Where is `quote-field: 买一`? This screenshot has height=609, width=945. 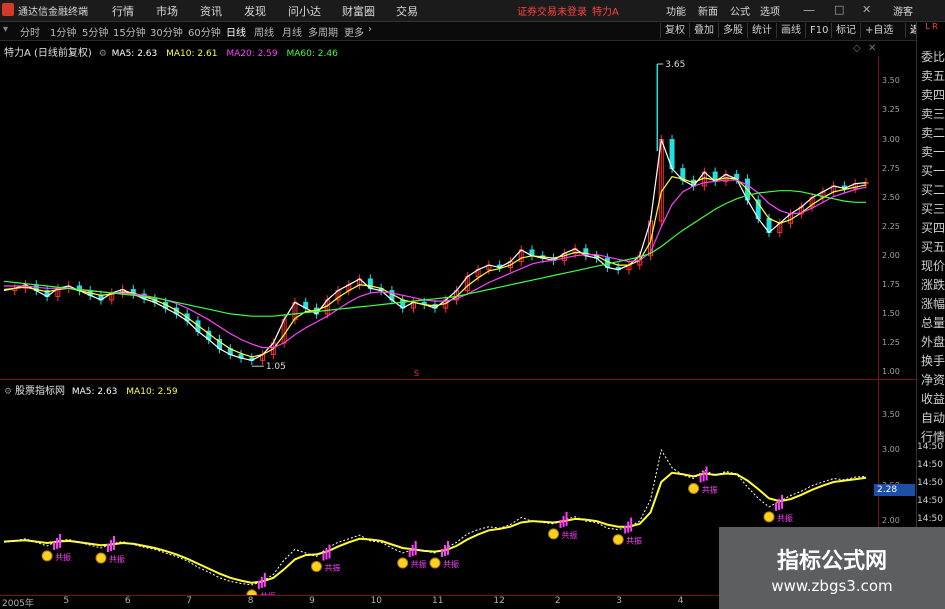
quote-field: 买一 is located at coordinates (931, 170).